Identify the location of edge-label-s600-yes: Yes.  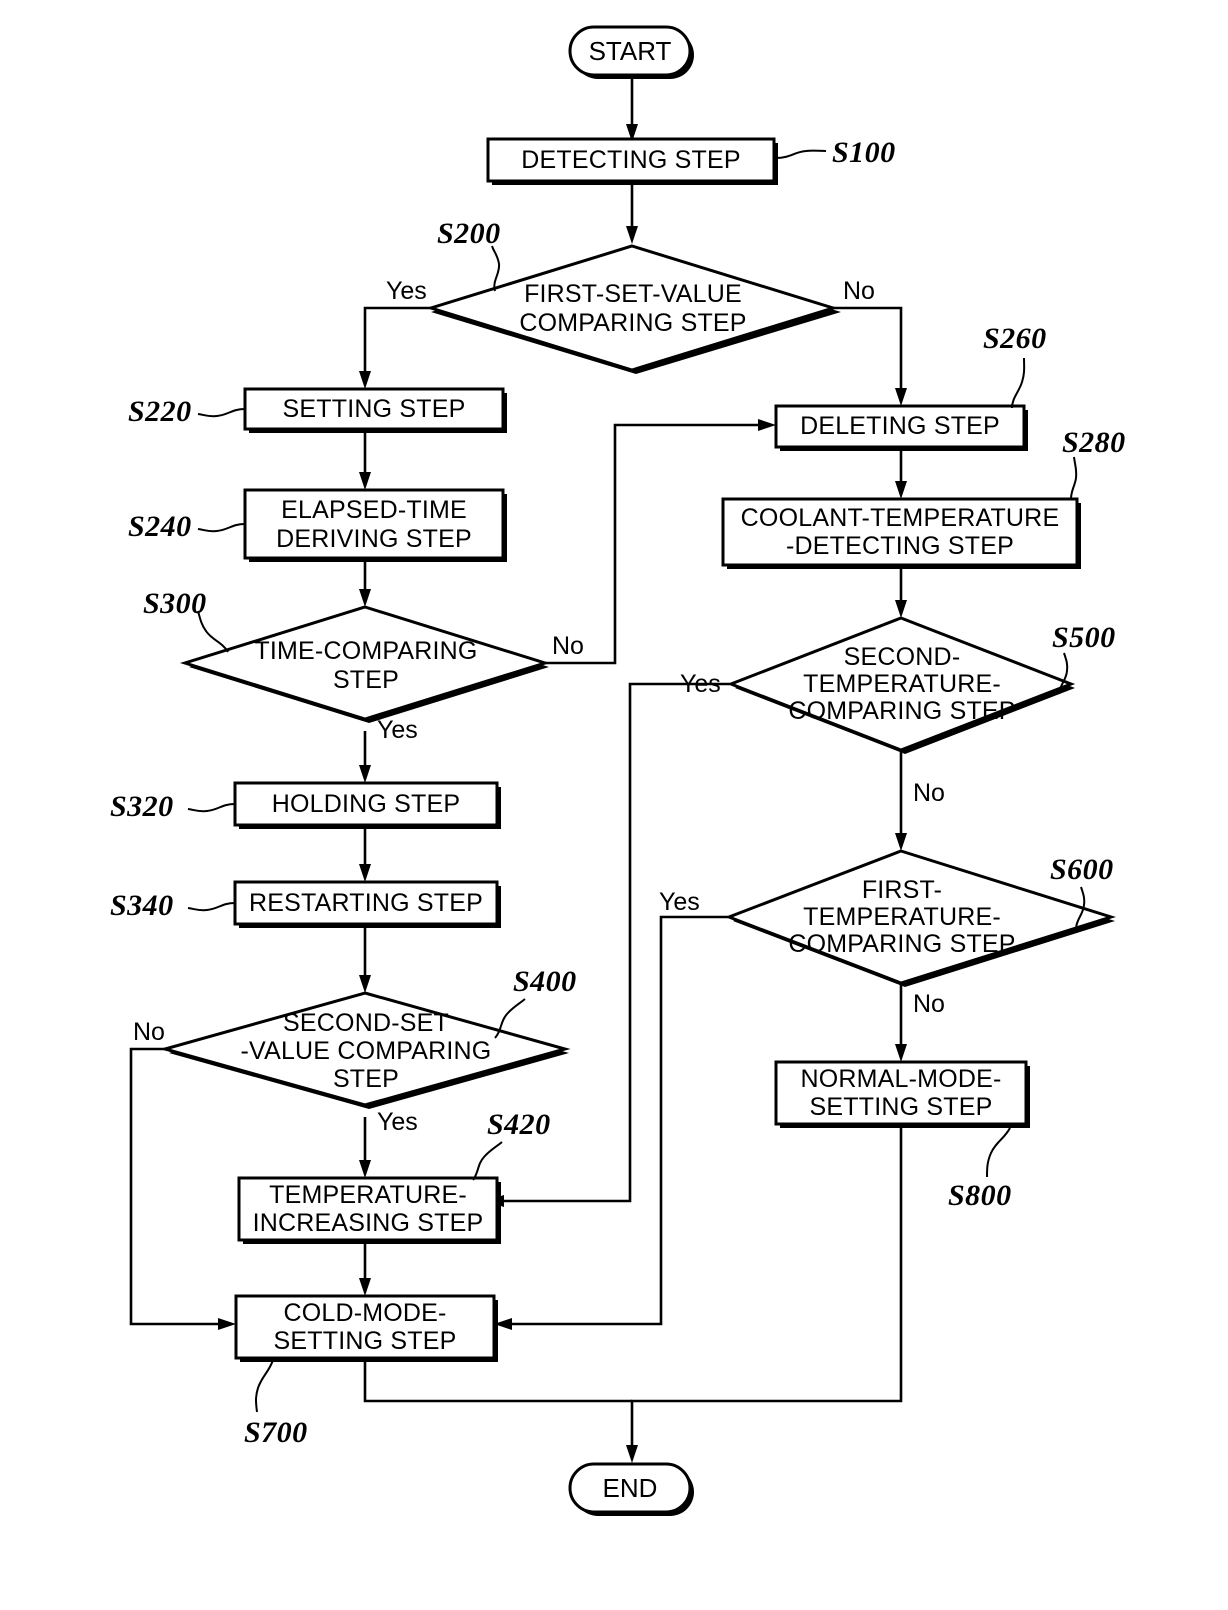
(679, 902).